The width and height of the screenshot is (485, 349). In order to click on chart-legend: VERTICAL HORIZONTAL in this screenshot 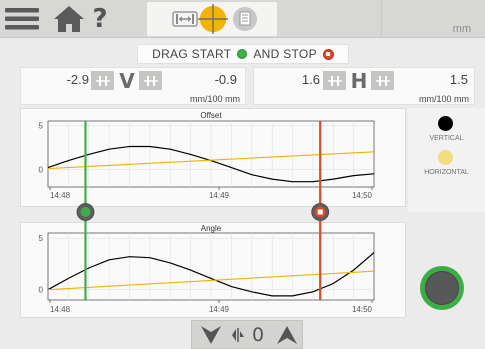, I will do `click(446, 160)`.